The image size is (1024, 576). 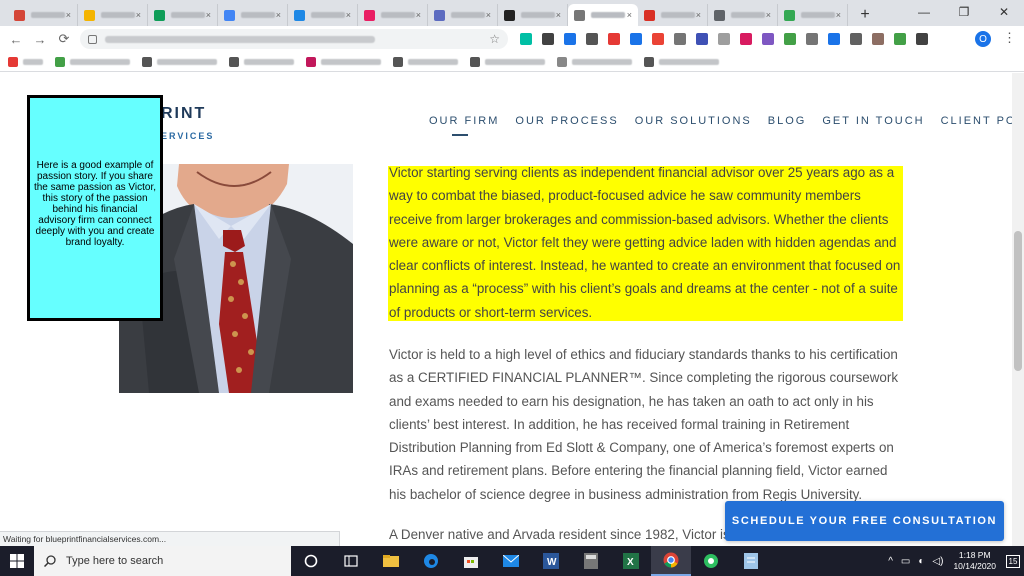 What do you see at coordinates (1004, 12) in the screenshot?
I see `close-window-button: ✕` at bounding box center [1004, 12].